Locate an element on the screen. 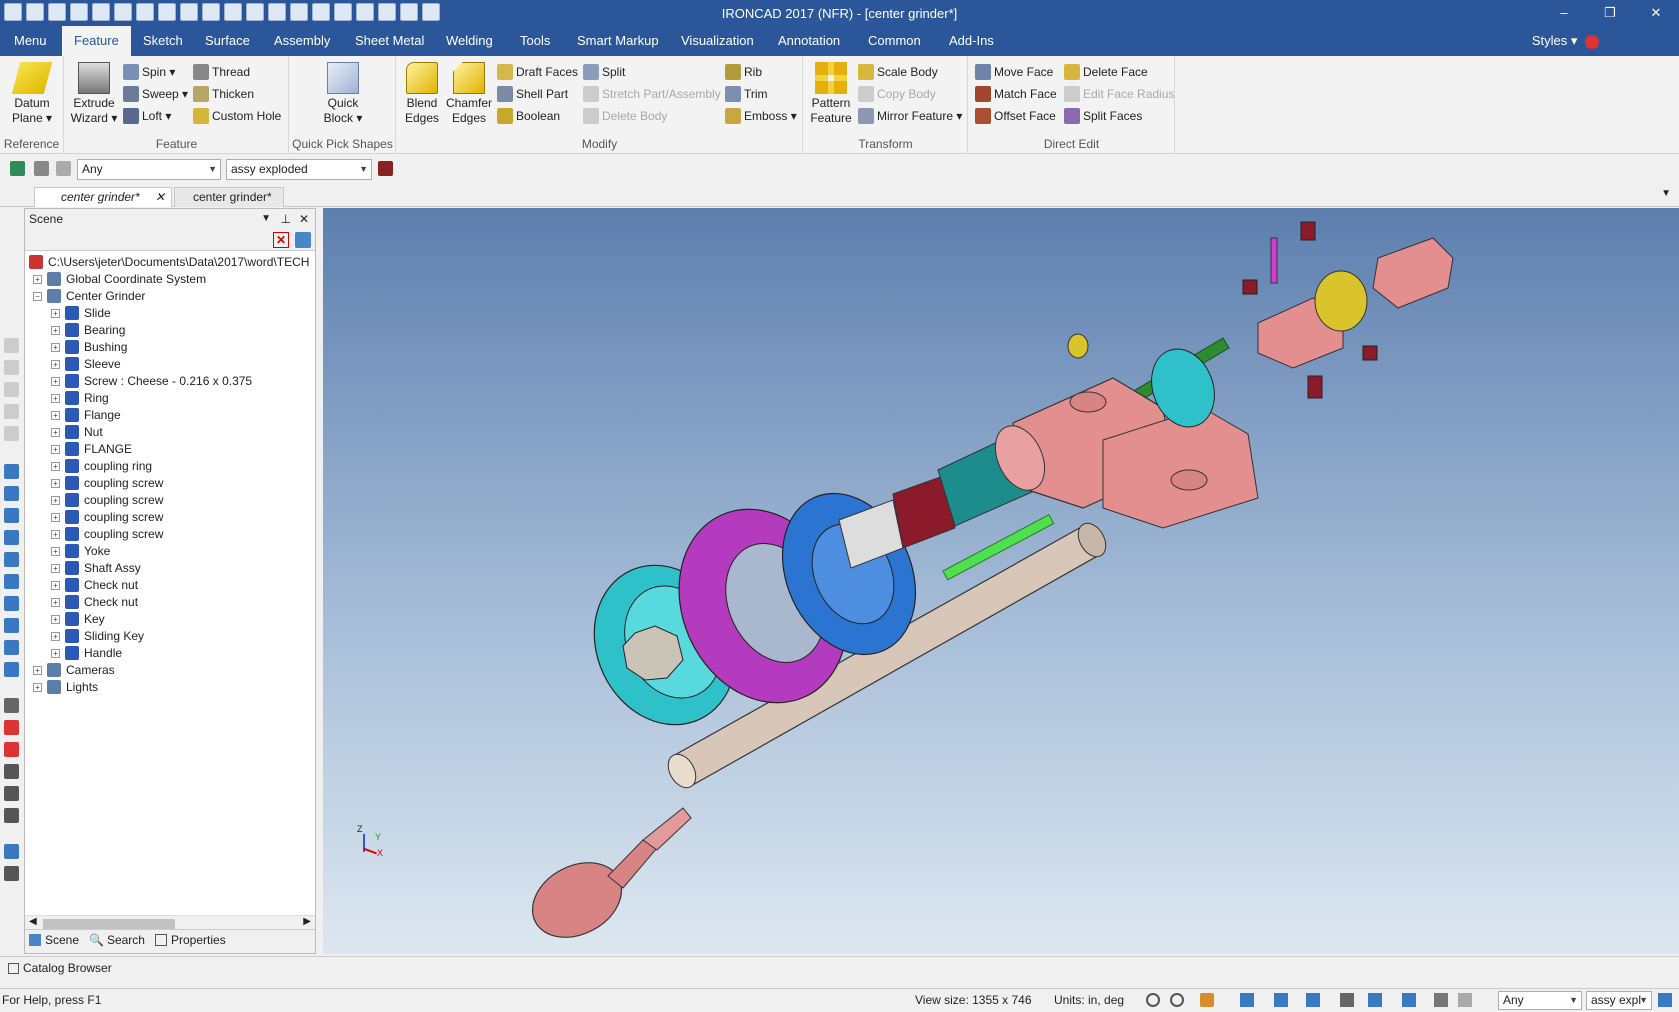 This screenshot has height=1012, width=1679. new-scene-icon is located at coordinates (57, 12).